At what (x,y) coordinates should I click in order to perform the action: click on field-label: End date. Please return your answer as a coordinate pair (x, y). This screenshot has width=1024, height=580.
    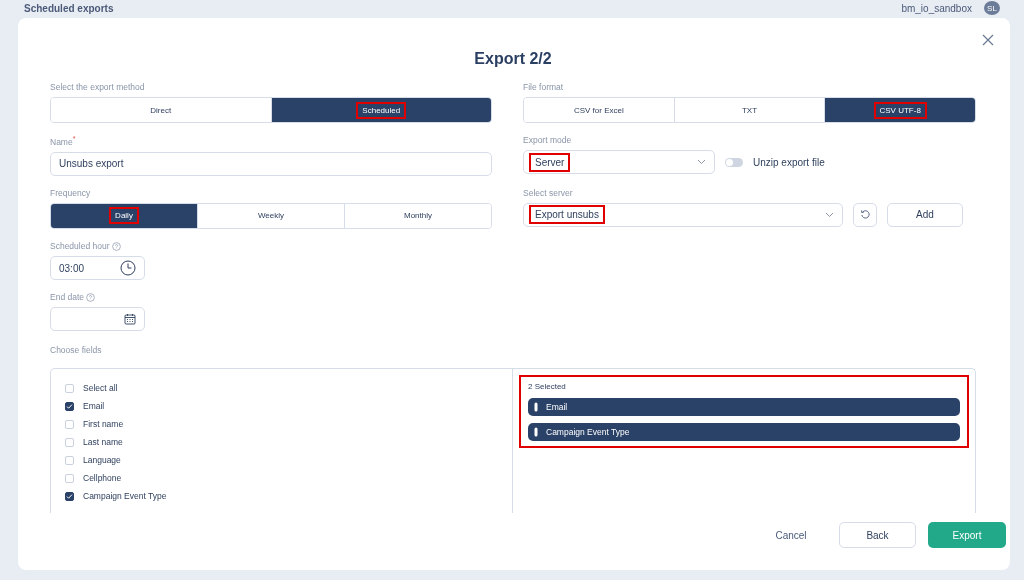
    Looking at the image, I should click on (271, 297).